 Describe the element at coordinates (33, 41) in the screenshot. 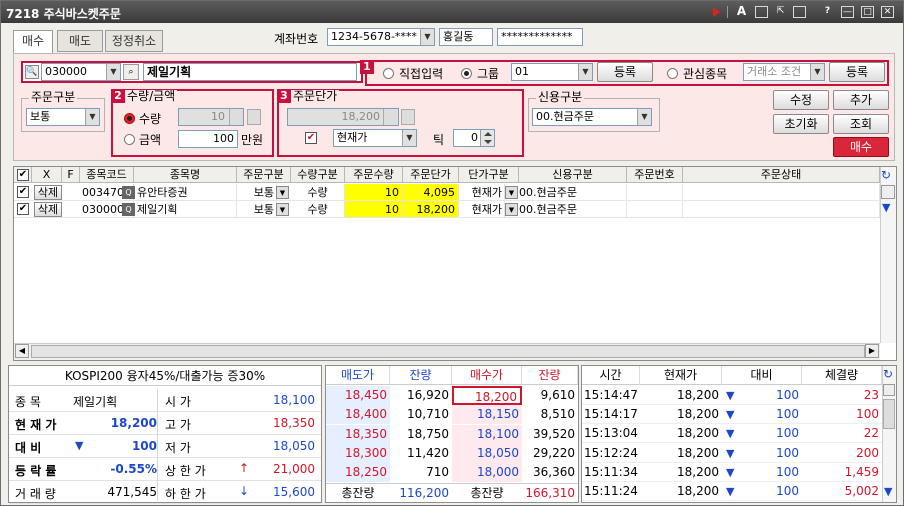

I see `tab-buy: 매수` at that location.